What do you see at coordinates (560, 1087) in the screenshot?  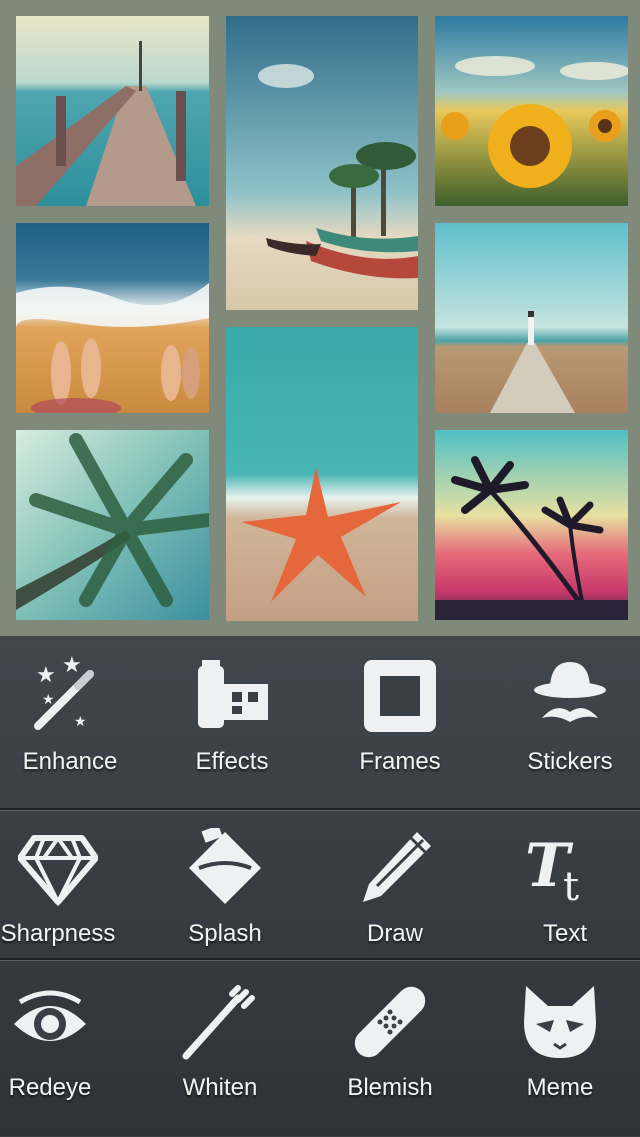 I see `meme-label: Meme` at bounding box center [560, 1087].